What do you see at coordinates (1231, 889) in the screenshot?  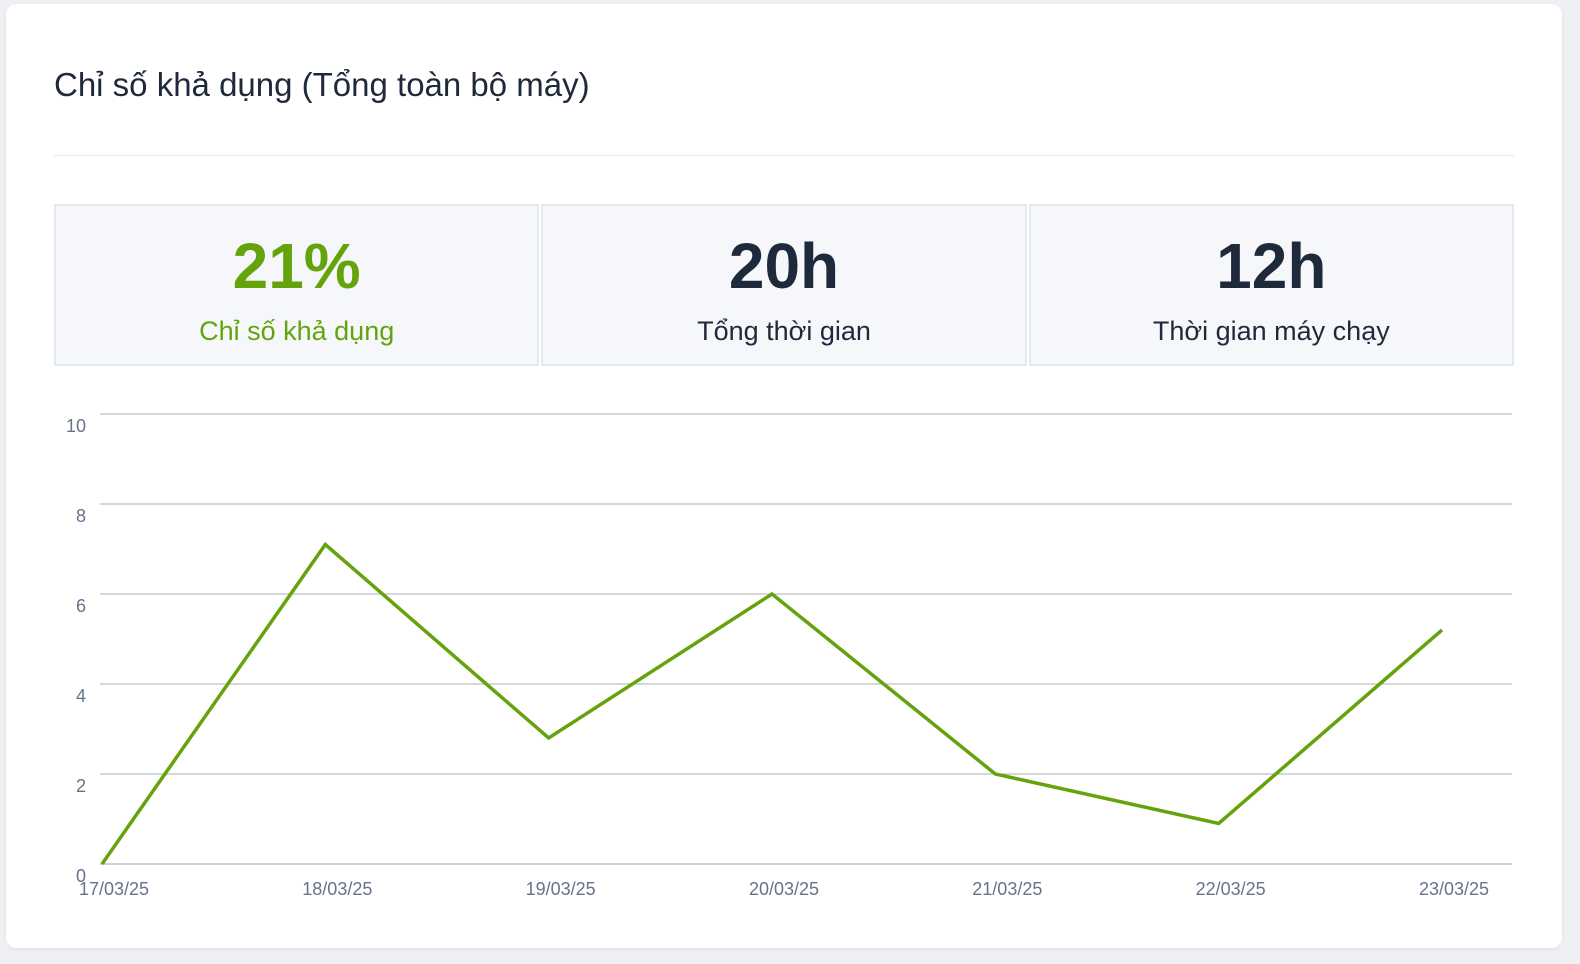 I see `x-tick-label: 22/03/25` at bounding box center [1231, 889].